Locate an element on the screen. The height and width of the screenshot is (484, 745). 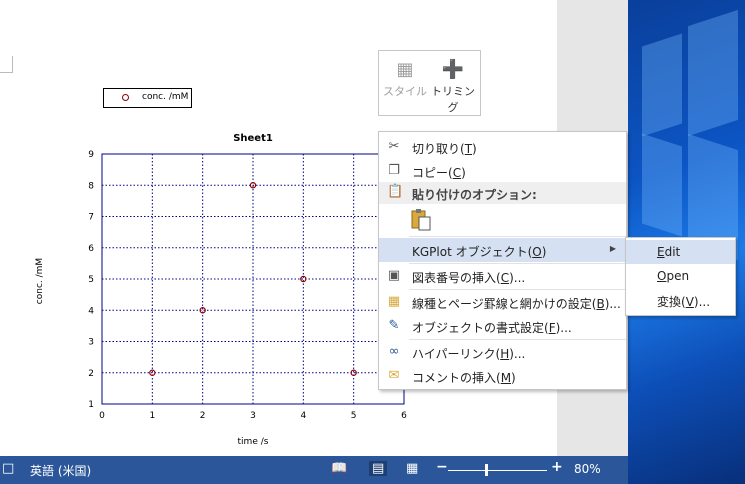
comment-icon: ✉ is located at coordinates (394, 375).